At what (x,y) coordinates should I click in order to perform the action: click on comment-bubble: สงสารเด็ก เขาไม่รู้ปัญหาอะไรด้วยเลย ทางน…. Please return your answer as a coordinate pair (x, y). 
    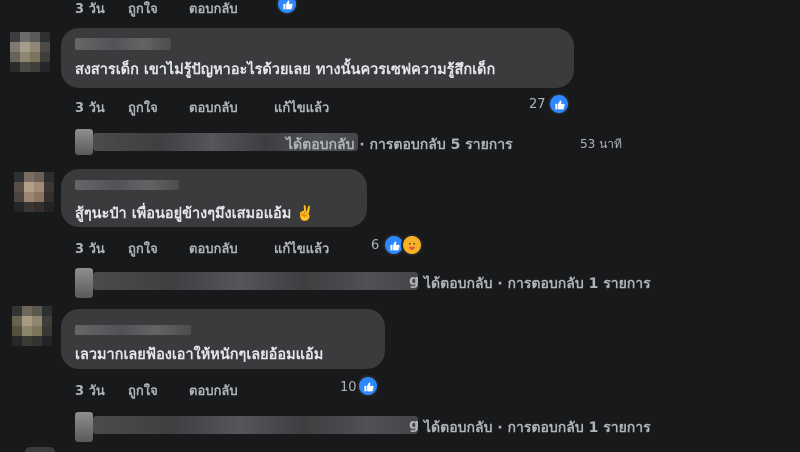
    Looking at the image, I should click on (317, 58).